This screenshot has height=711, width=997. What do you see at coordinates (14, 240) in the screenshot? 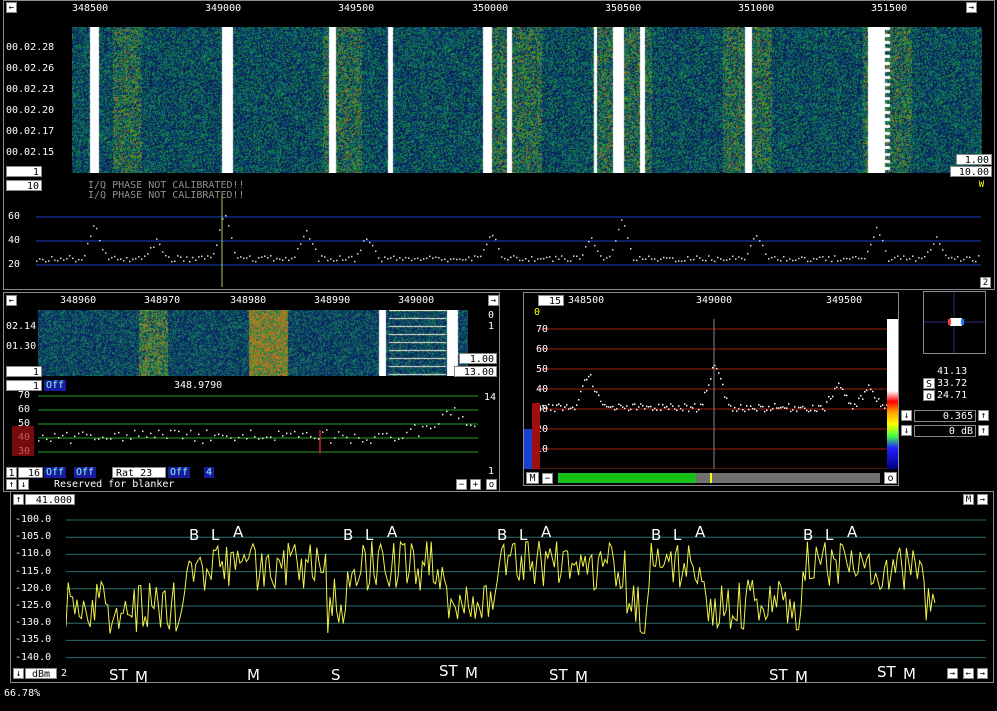
I see `wide-spectrum-ytick: 40` at bounding box center [14, 240].